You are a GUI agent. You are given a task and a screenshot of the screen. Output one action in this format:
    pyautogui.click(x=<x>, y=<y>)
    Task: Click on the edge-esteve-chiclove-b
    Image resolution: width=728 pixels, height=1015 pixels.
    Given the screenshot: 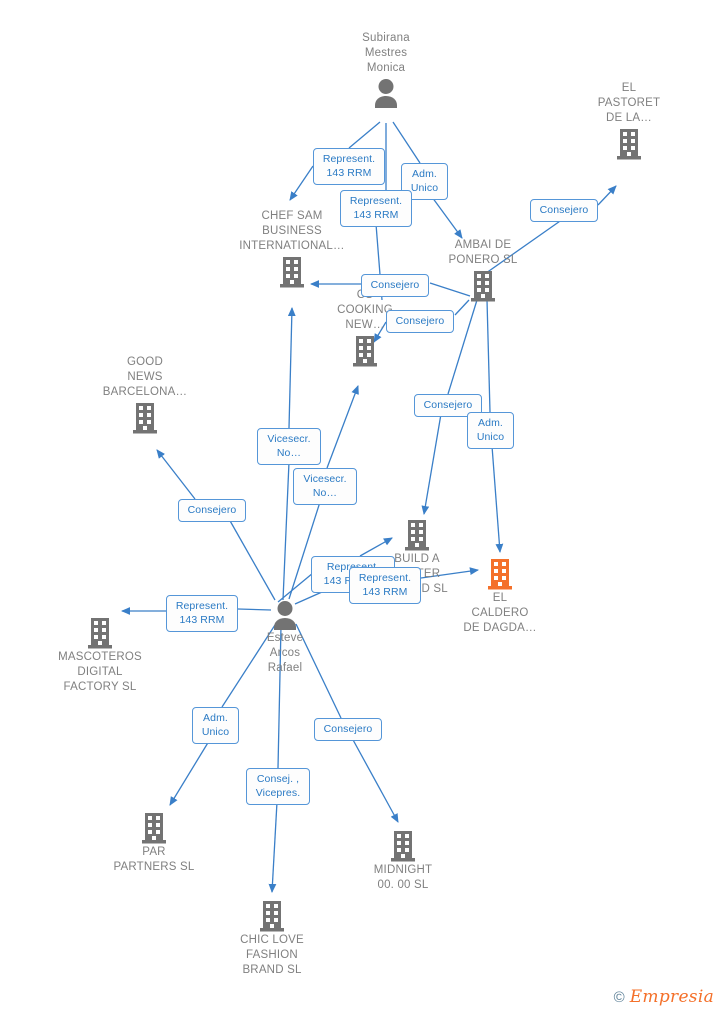 What is the action you would take?
    pyautogui.click(x=273, y=847)
    